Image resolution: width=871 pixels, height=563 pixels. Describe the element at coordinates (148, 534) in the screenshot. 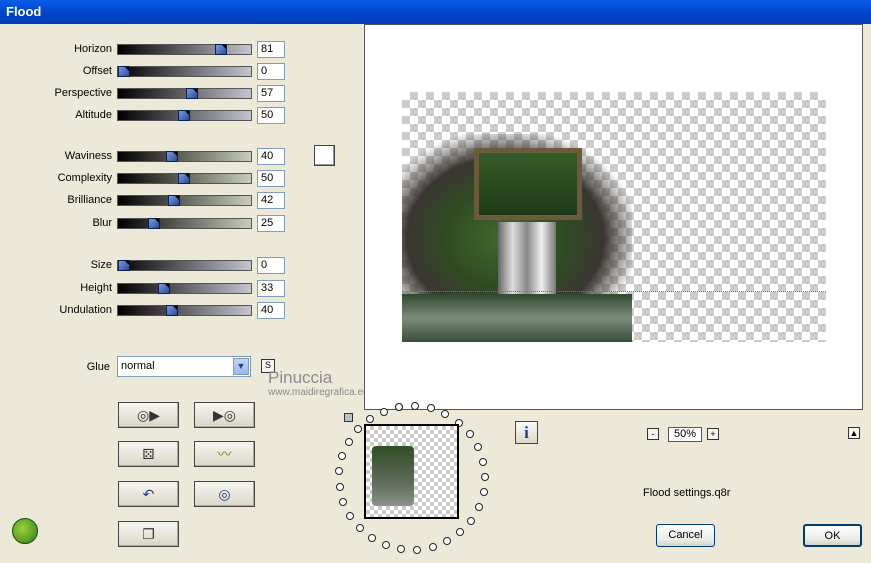

I see `copy-button: ❐` at that location.